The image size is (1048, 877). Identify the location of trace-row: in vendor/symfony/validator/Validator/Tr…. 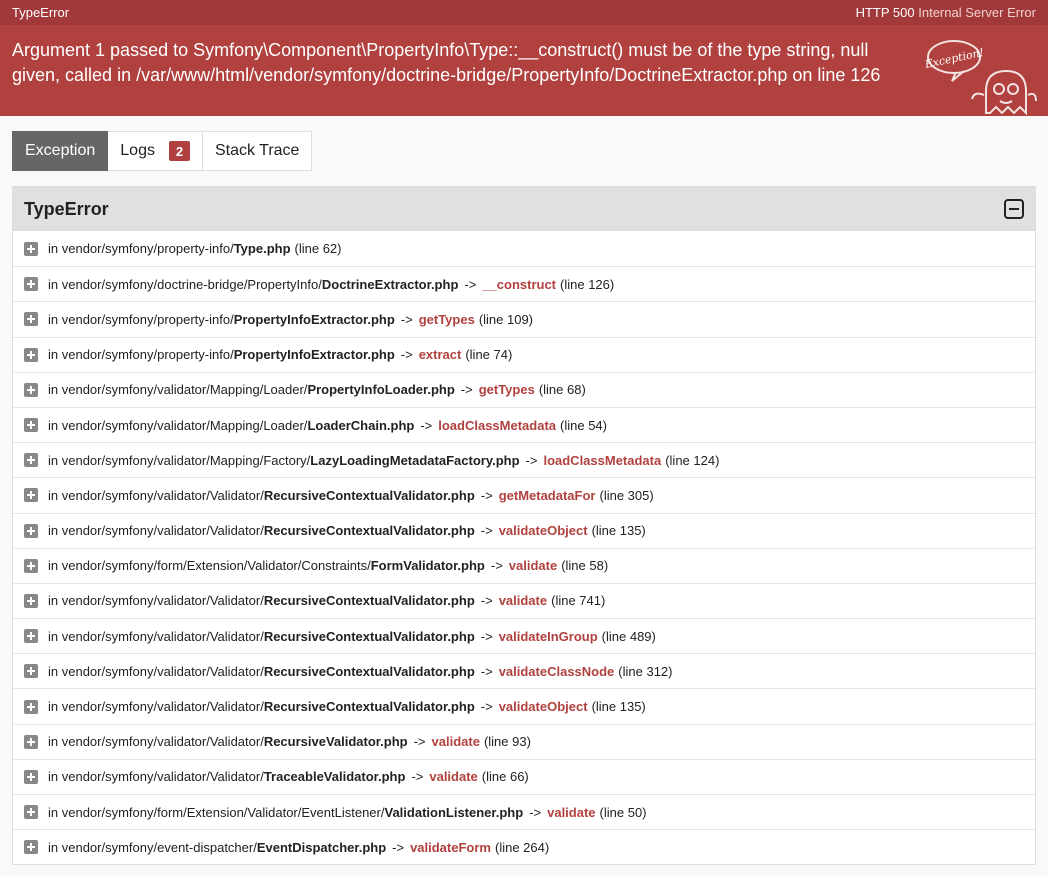
(524, 776).